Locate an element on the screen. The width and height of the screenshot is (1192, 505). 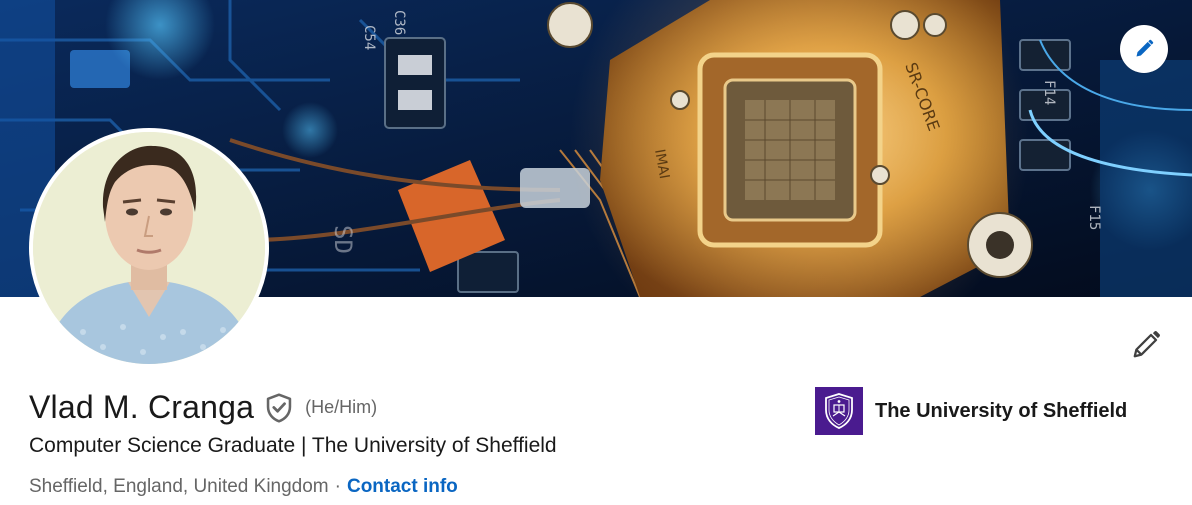
contact-info-link: Contact info is located at coordinates (402, 486).